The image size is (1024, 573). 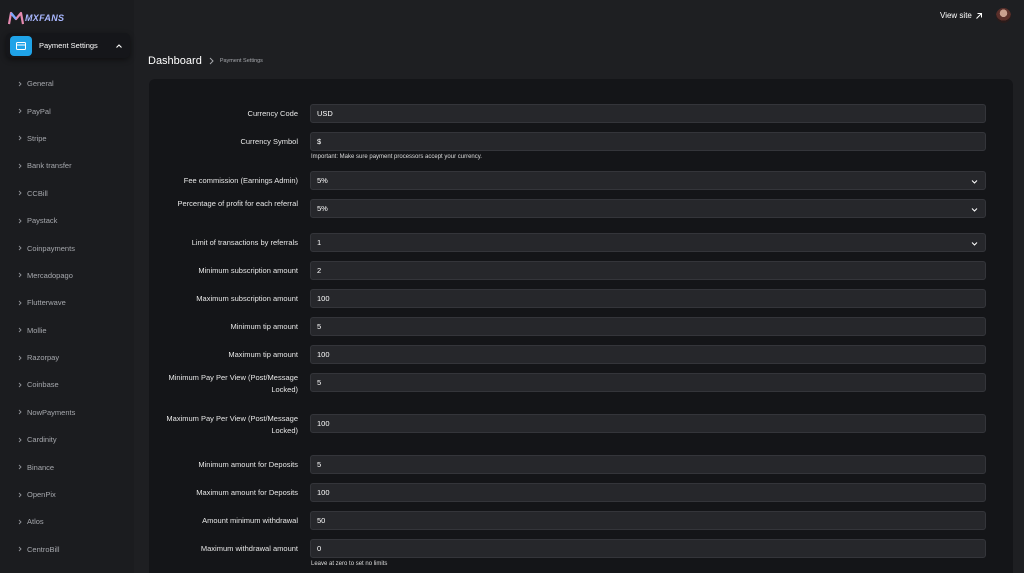 What do you see at coordinates (46, 303) in the screenshot?
I see `sidebar-item-label: Flutterwave` at bounding box center [46, 303].